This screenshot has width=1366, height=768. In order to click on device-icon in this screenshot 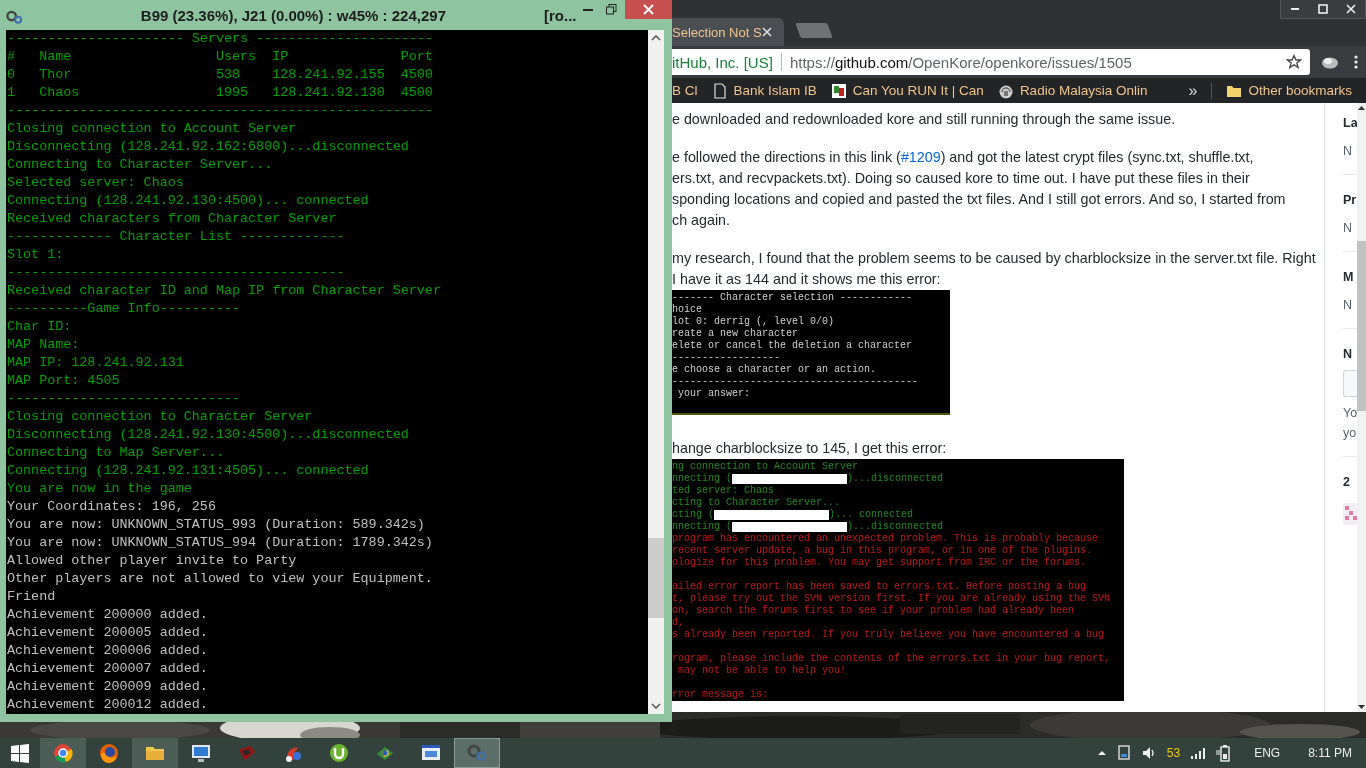, I will do `click(1123, 753)`.